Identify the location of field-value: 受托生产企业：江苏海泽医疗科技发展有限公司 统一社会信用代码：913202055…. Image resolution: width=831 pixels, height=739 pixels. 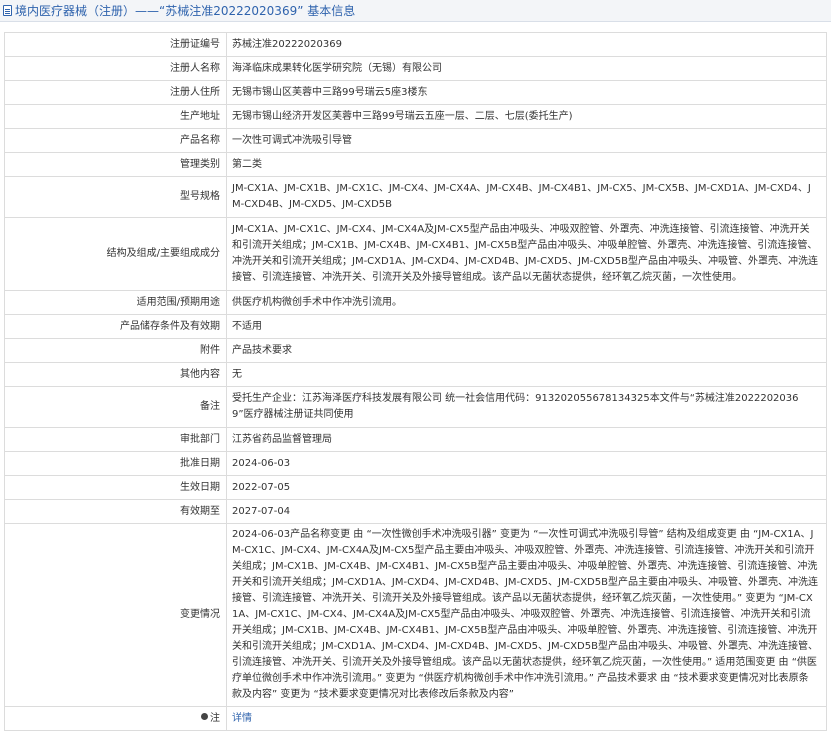
(526, 407).